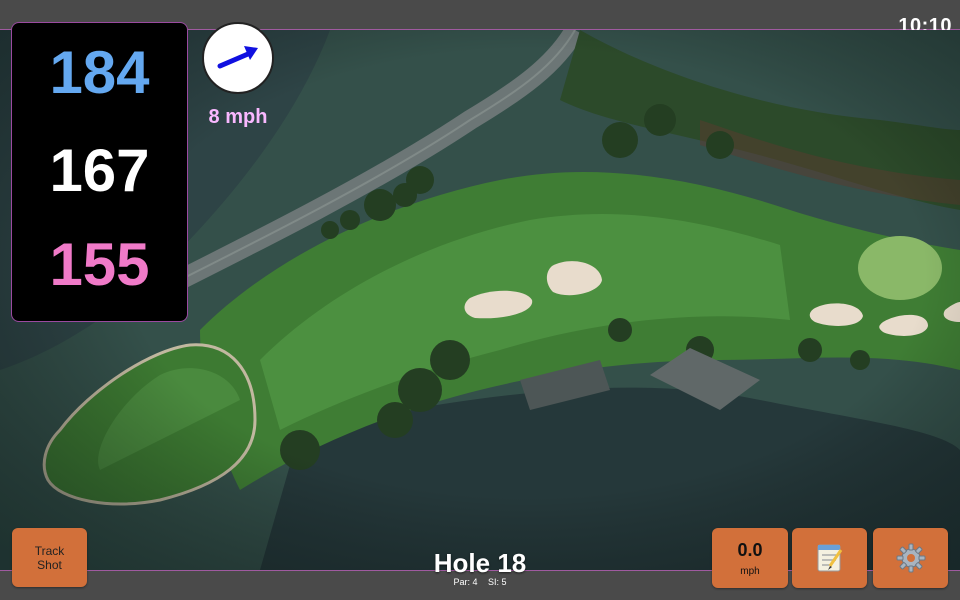 The image size is (960, 600). I want to click on track-shot-label-line1: Track, so click(49, 550).